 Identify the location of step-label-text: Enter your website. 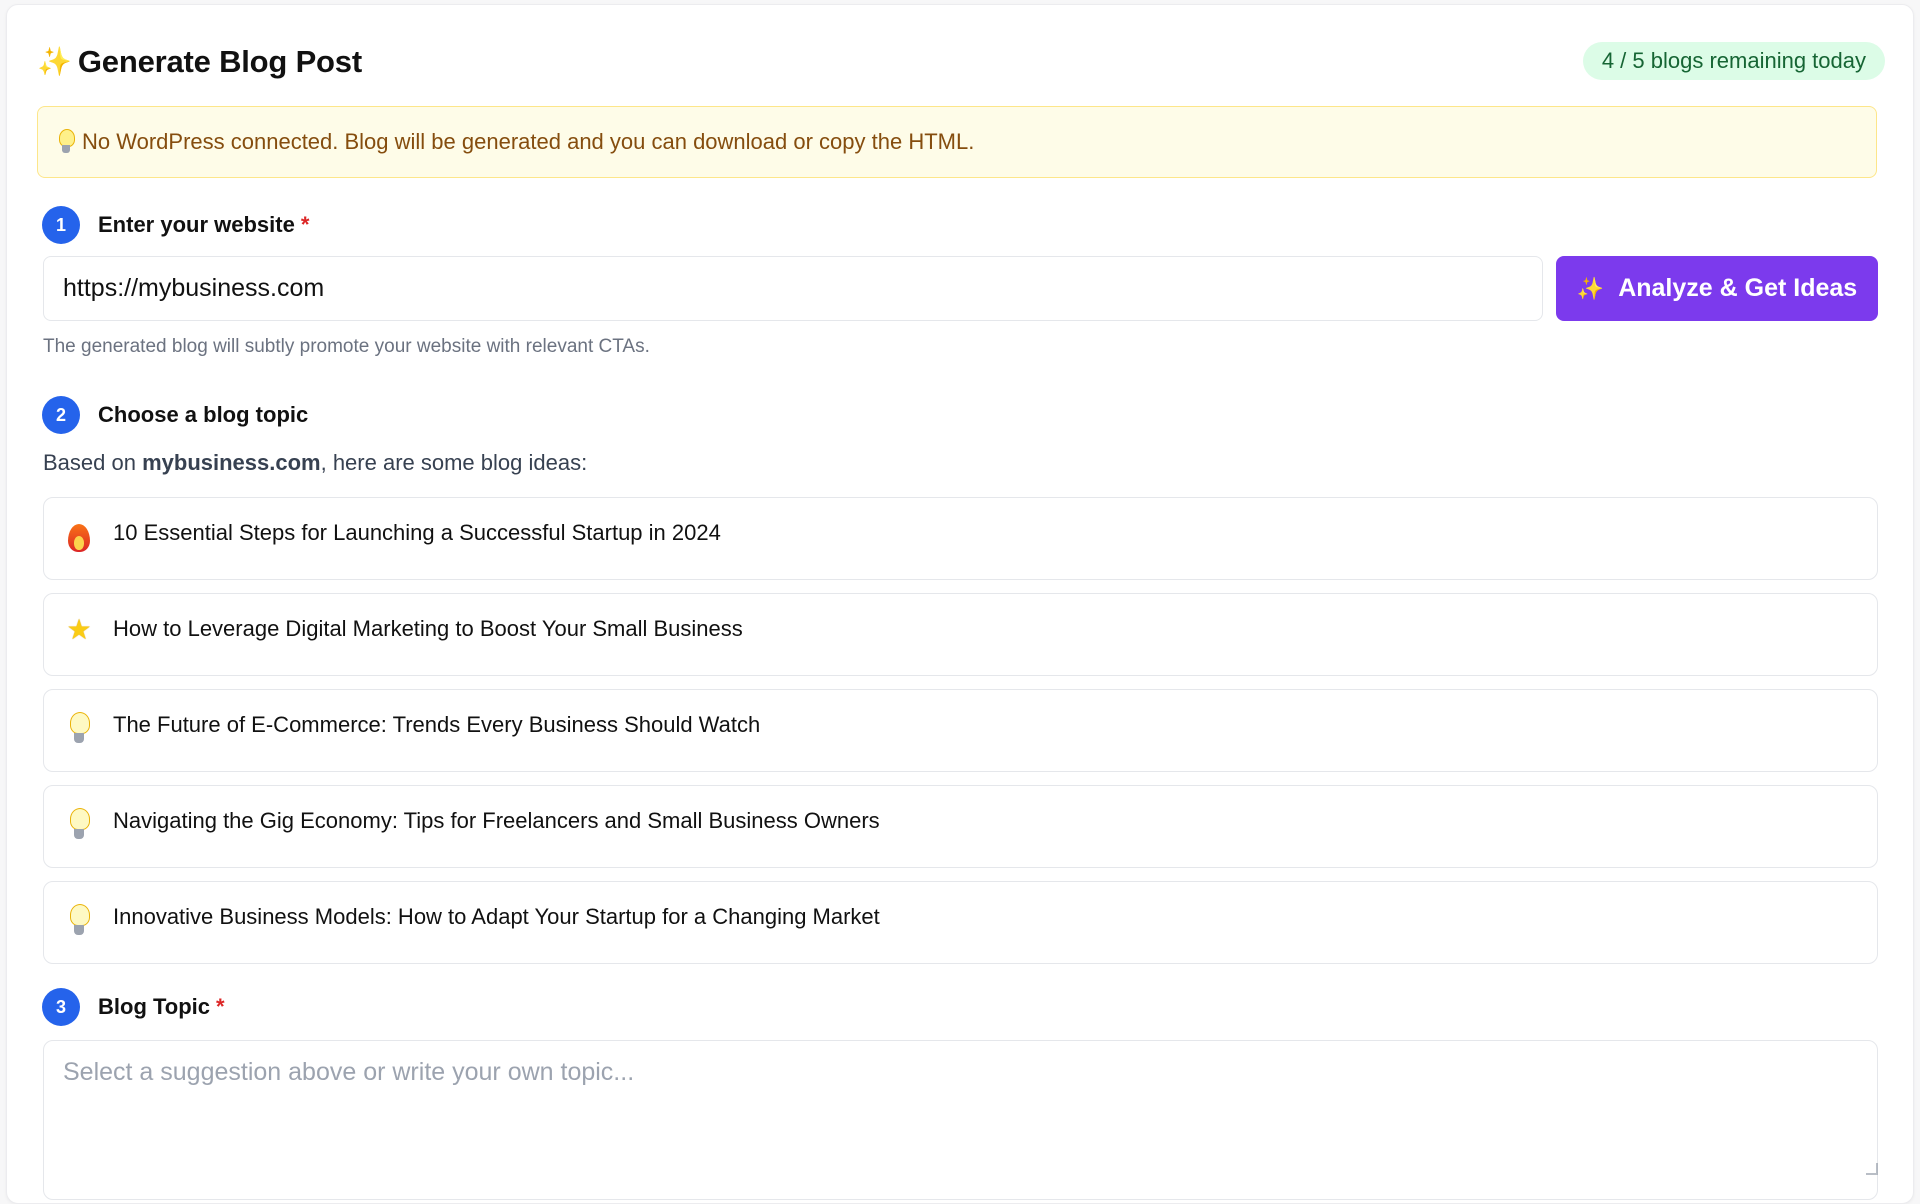
(196, 224).